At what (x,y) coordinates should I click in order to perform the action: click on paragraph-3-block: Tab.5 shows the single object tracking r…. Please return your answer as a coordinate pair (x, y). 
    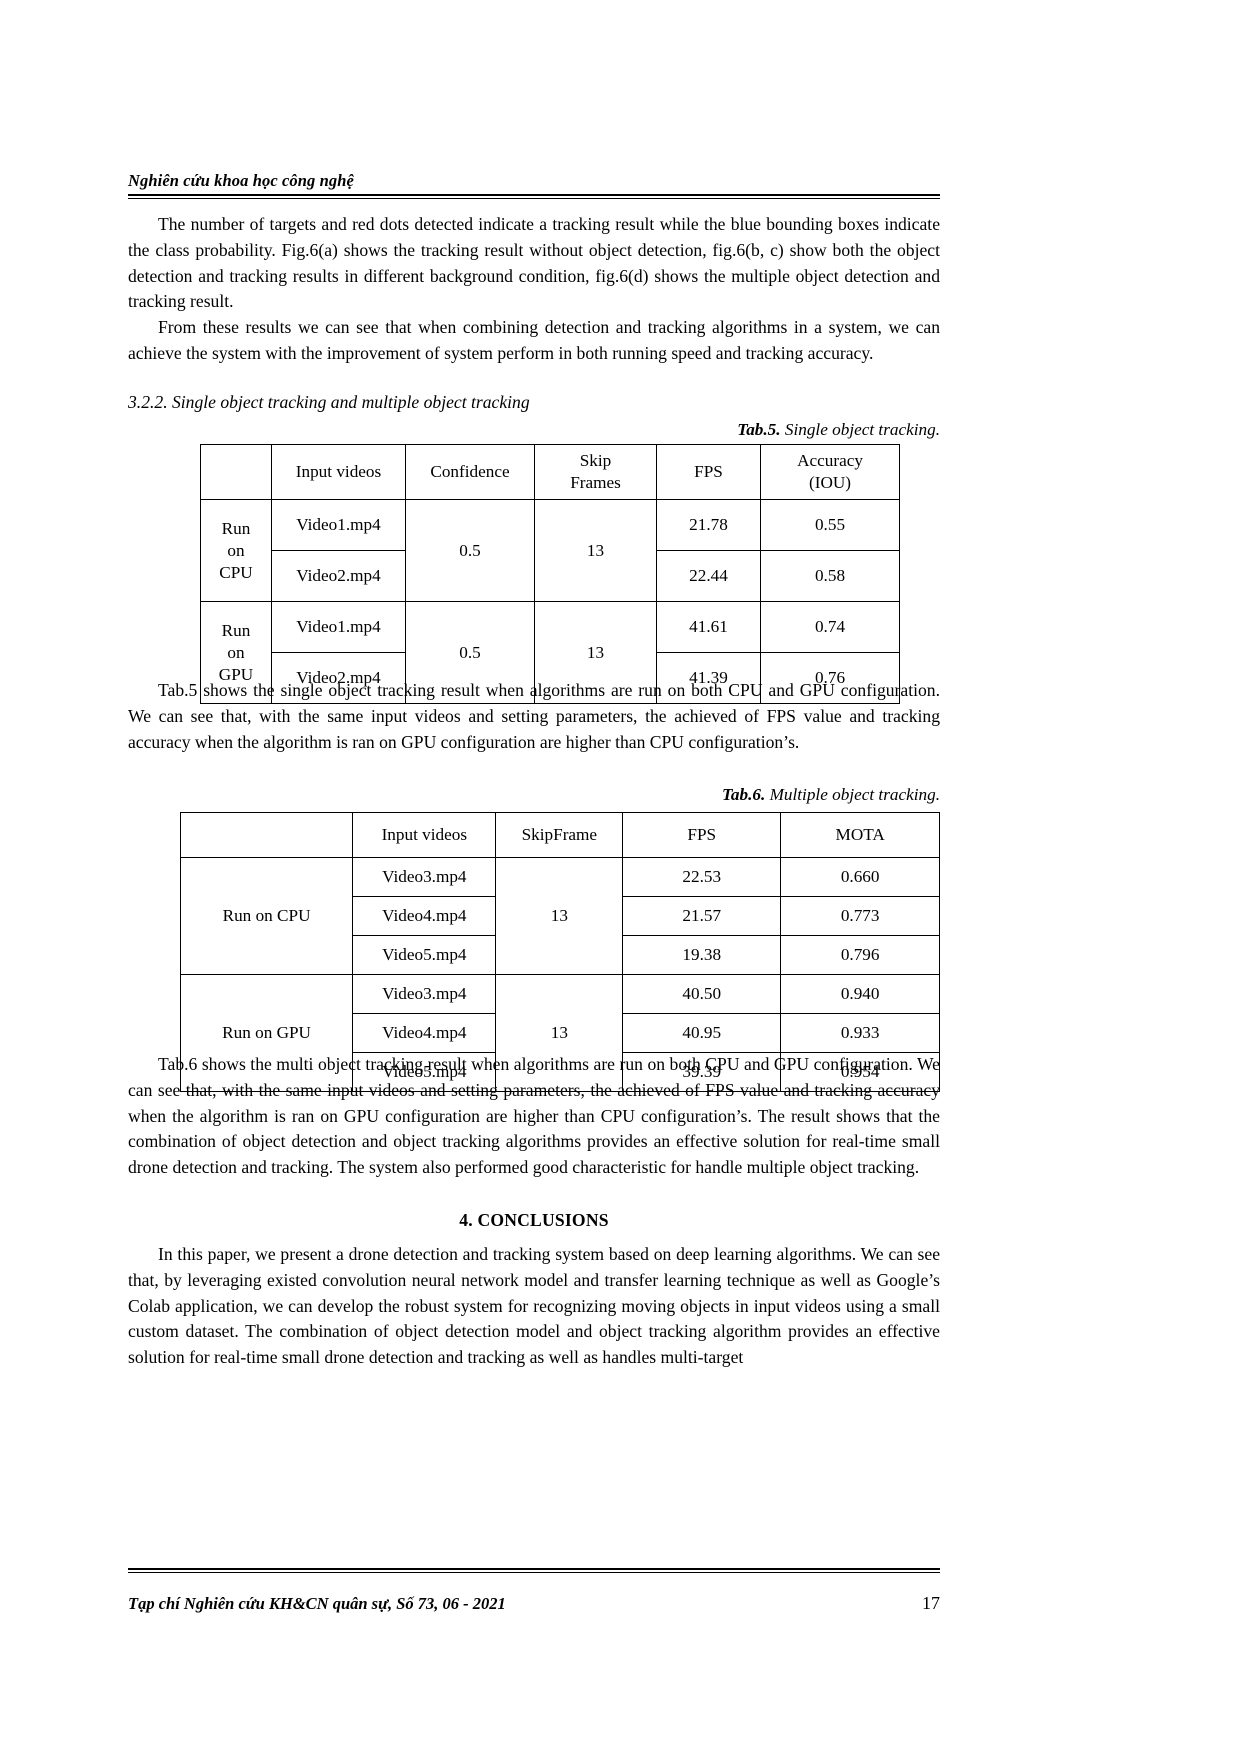
    Looking at the image, I should click on (534, 716).